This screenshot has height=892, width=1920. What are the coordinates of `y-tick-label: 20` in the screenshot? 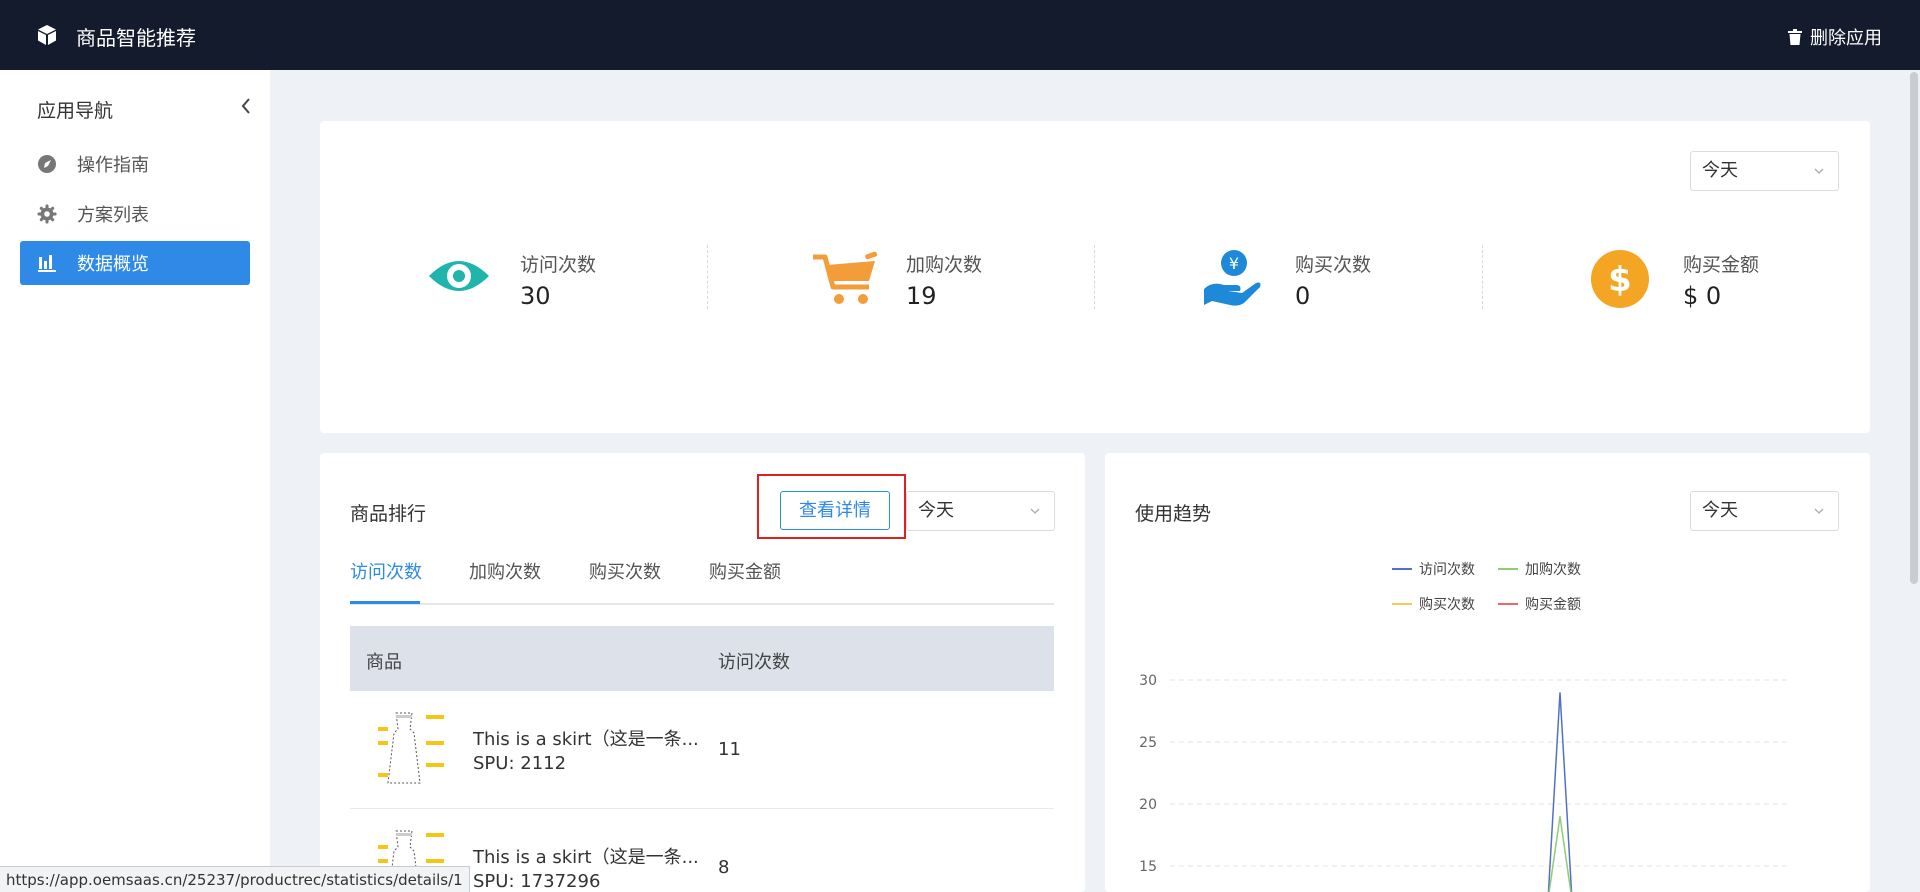 It's located at (1148, 805).